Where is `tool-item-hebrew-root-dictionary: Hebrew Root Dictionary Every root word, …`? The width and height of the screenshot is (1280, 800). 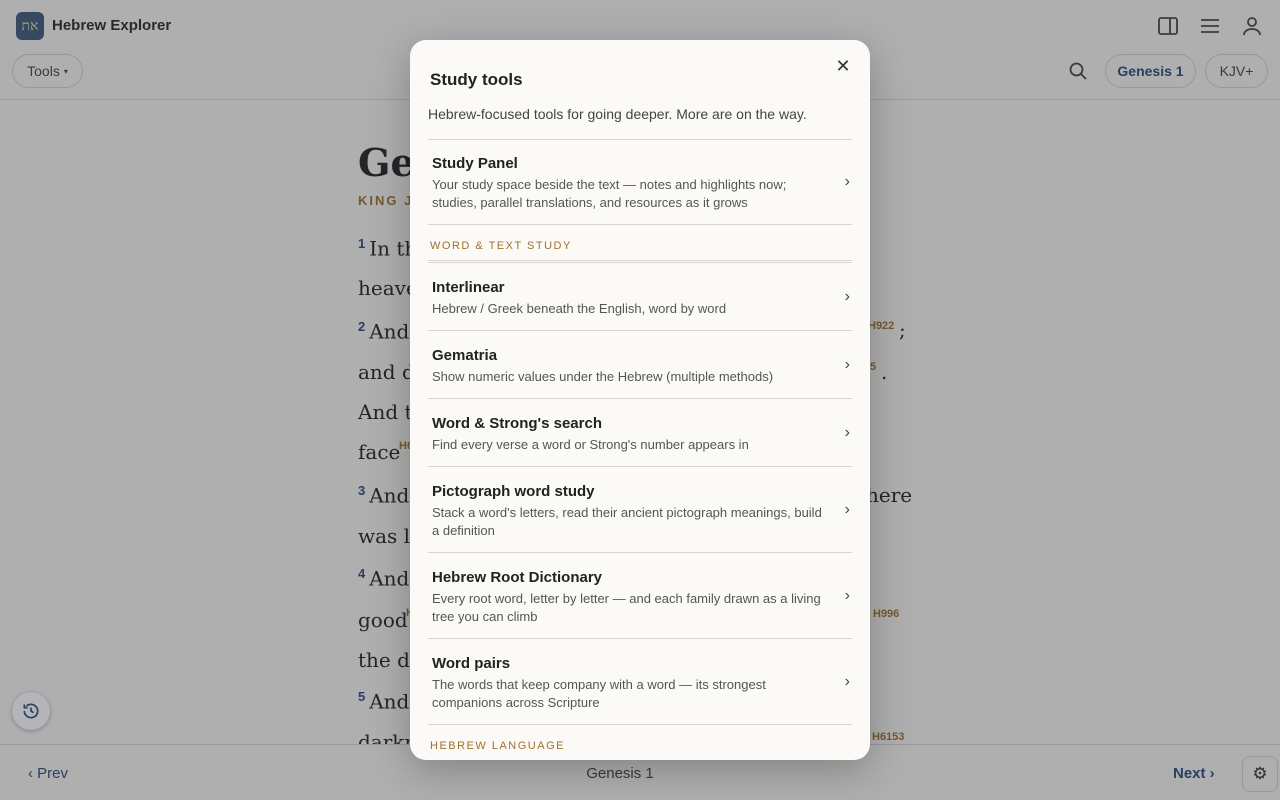
tool-item-hebrew-root-dictionary: Hebrew Root Dictionary Every root word, … is located at coordinates (640, 596).